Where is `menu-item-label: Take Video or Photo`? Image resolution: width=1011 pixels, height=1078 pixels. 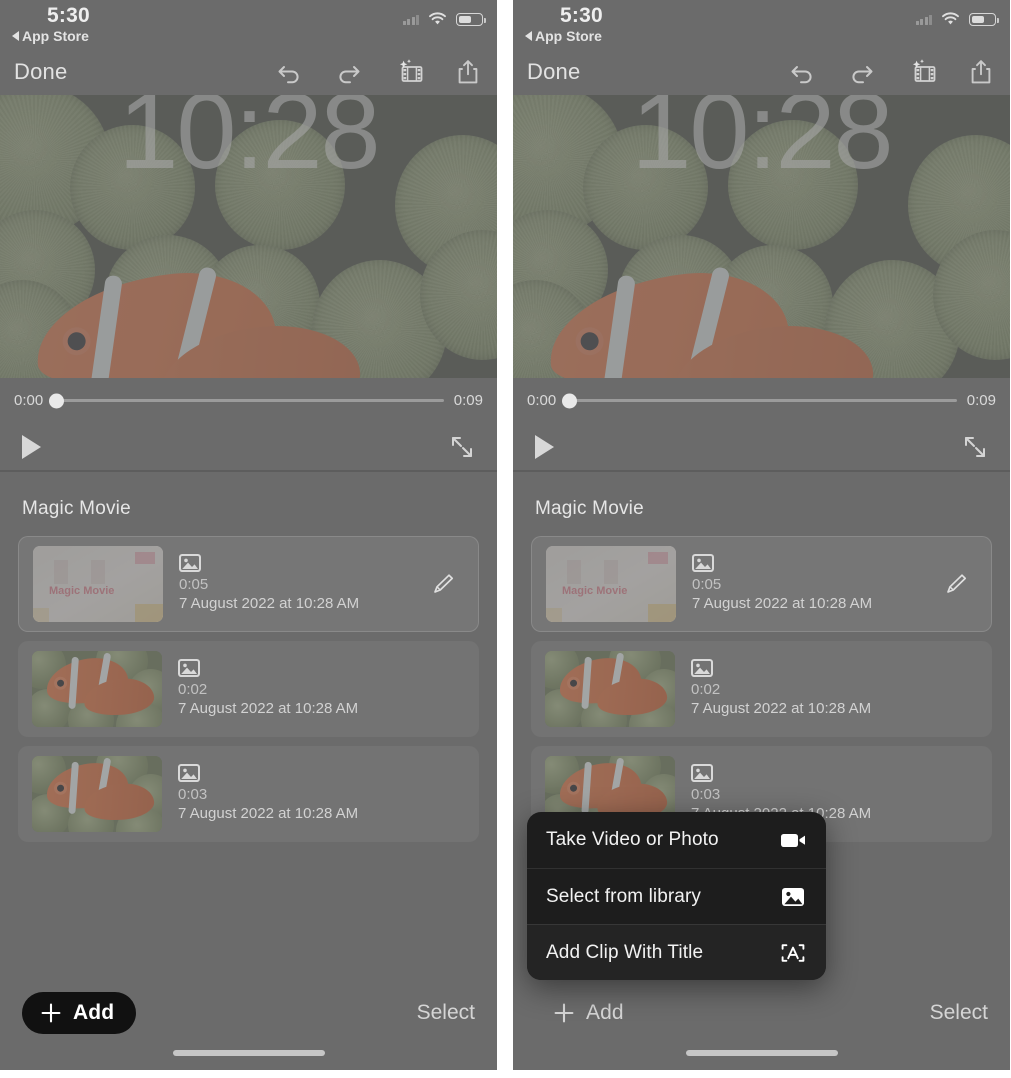 menu-item-label: Take Video or Photo is located at coordinates (632, 839).